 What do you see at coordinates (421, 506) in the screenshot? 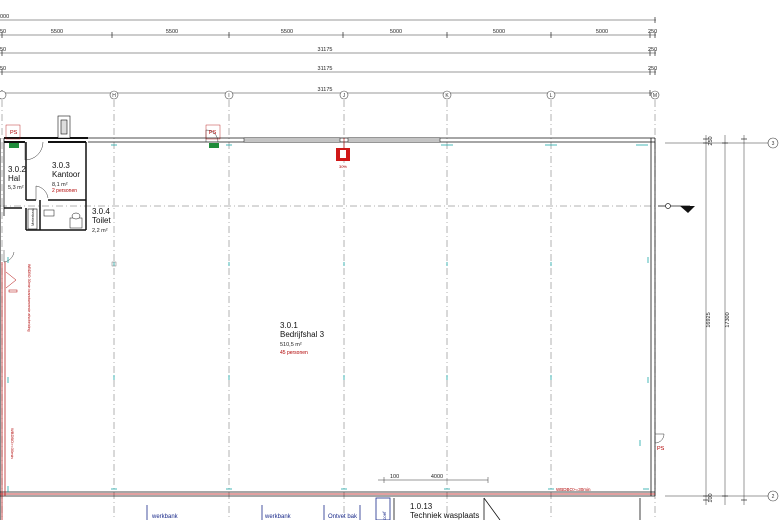
I see `room-code-techniek: 1.0.13` at bounding box center [421, 506].